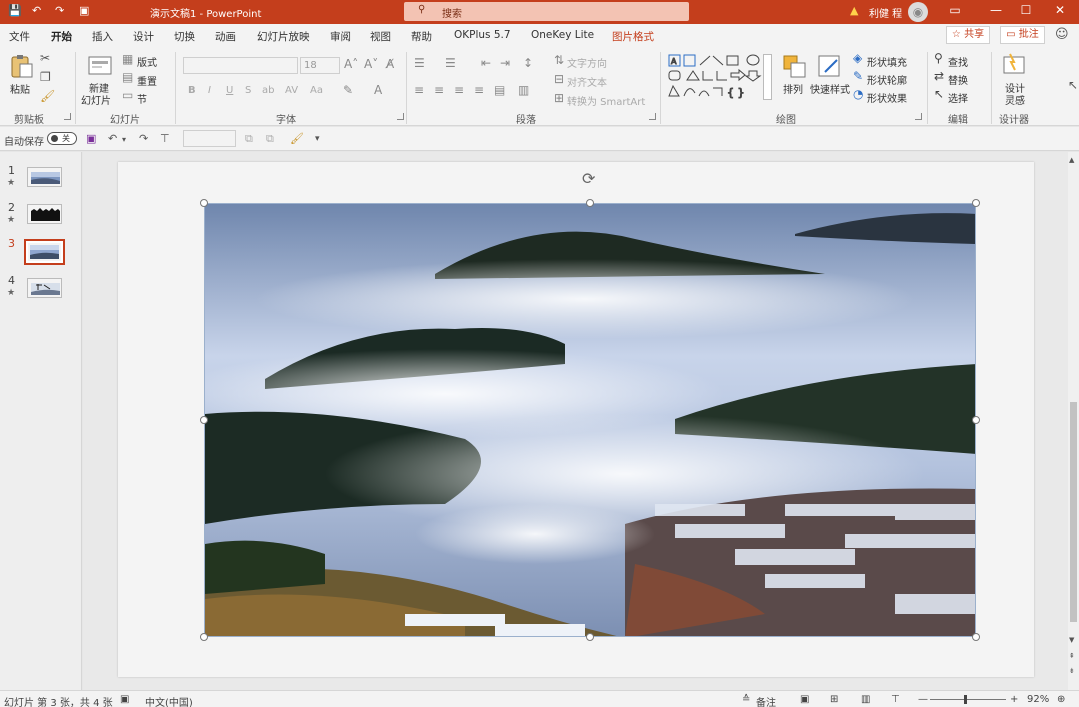  What do you see at coordinates (15, 10) in the screenshot?
I see `save-icon: 💾` at bounding box center [15, 10].